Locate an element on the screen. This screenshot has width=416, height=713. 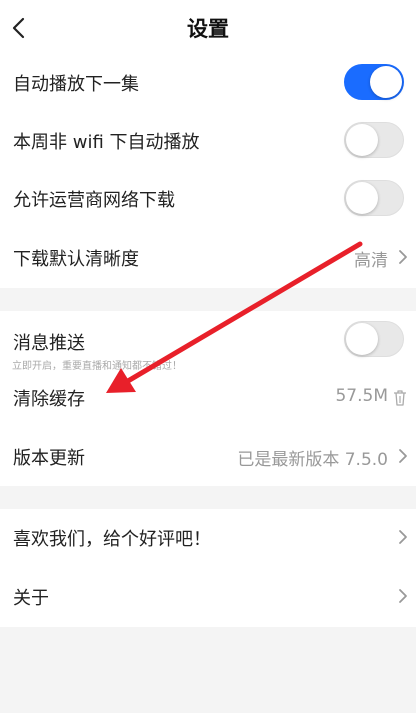
setting-row-rate-us: 喜欢我们，给个好评吧！ is located at coordinates (208, 538).